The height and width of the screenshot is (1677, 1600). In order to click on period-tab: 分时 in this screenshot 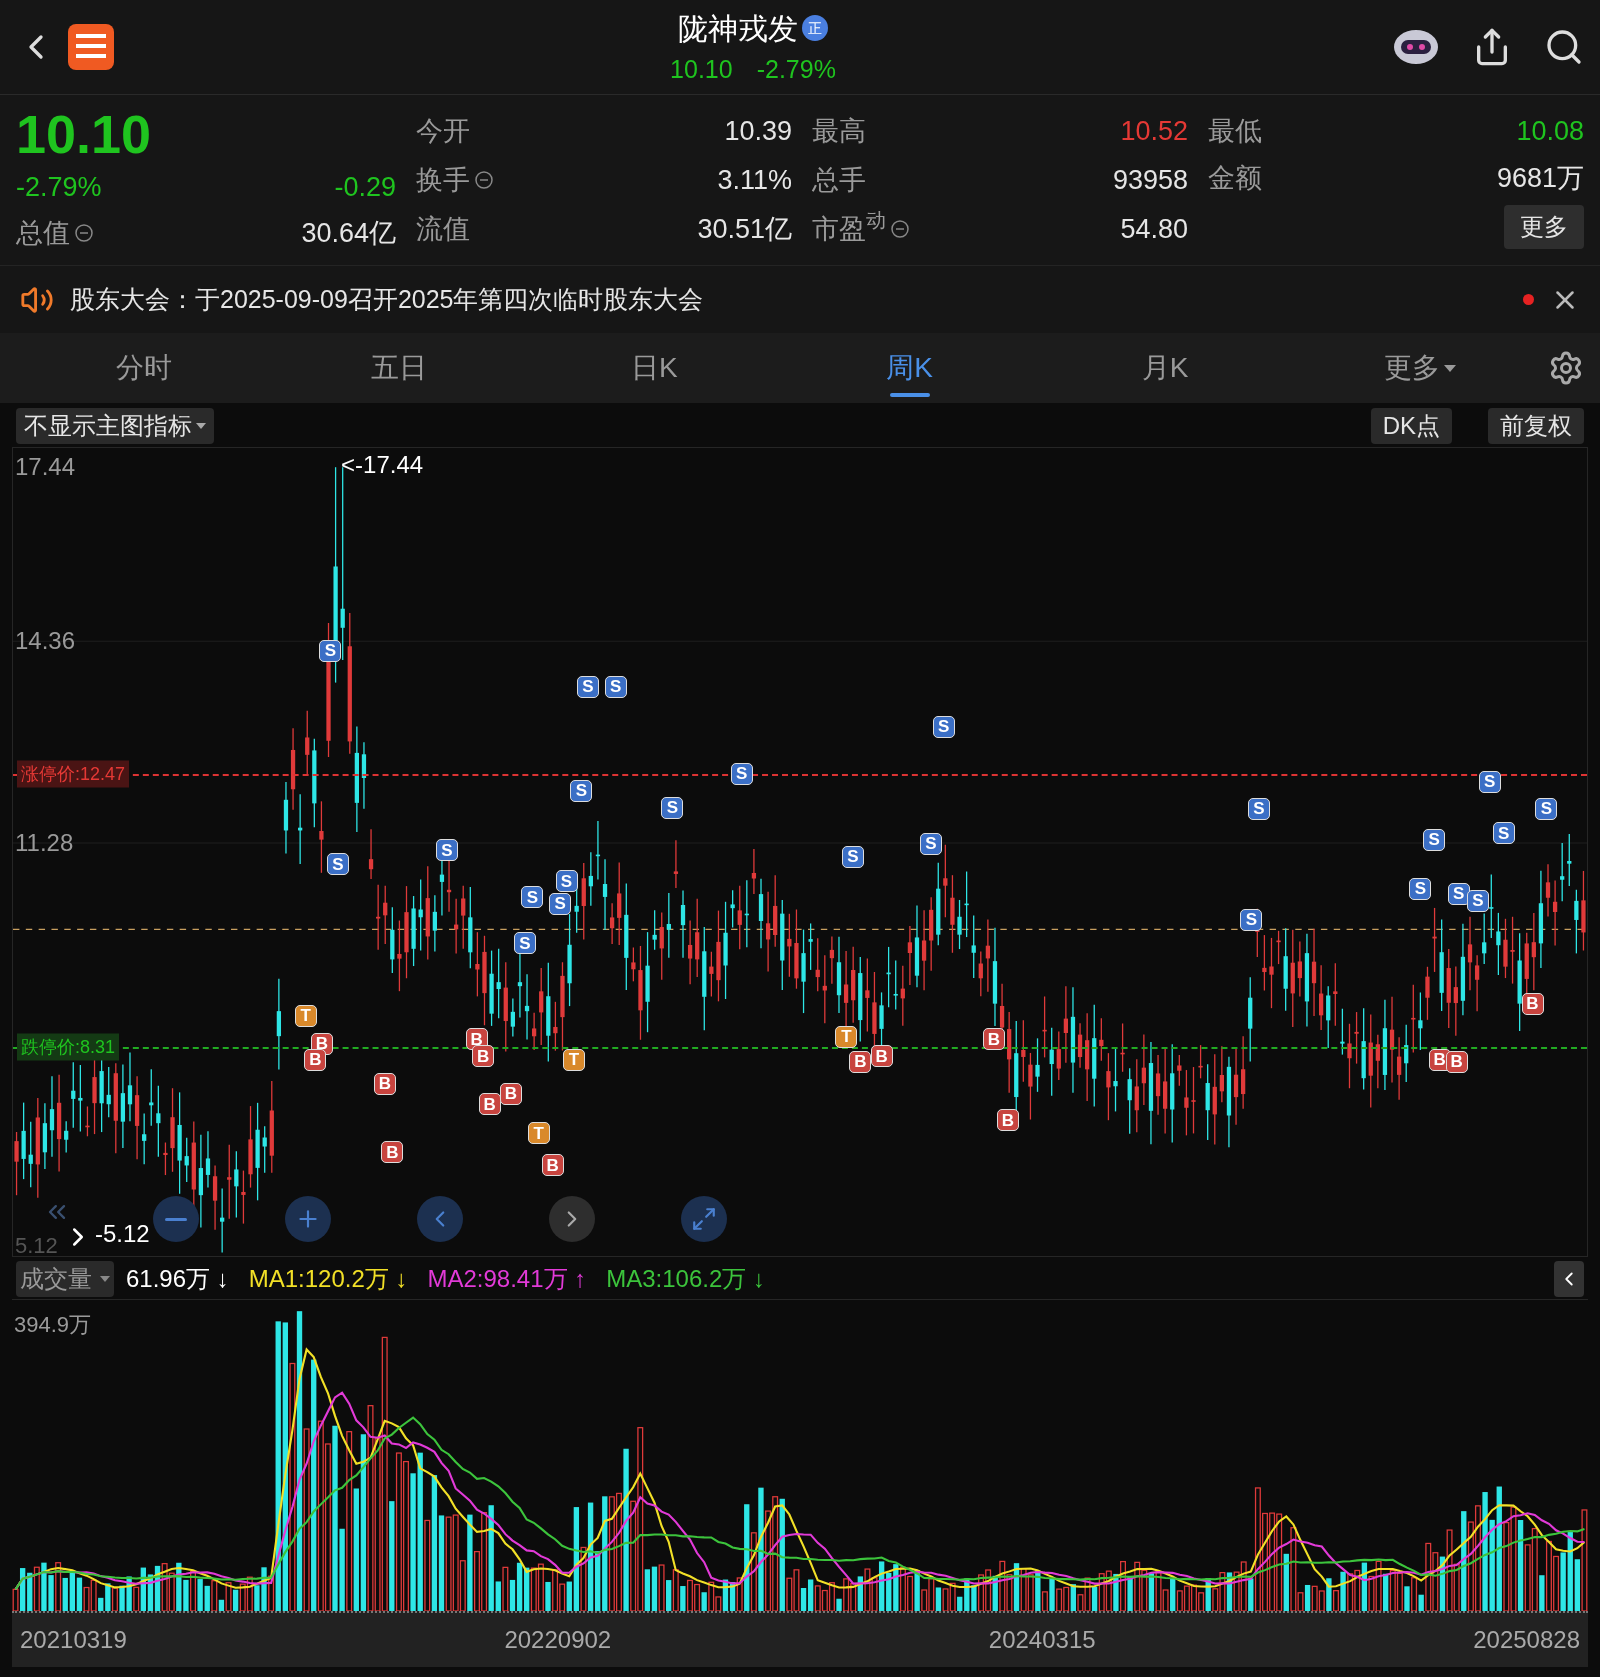, I will do `click(144, 368)`.